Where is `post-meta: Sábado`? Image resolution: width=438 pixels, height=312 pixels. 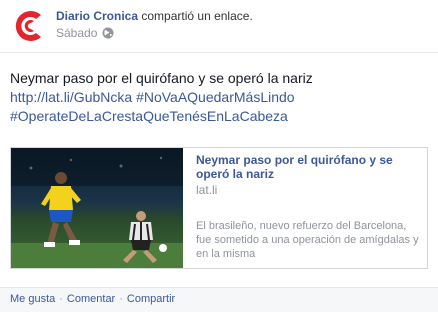 post-meta: Sábado is located at coordinates (85, 33).